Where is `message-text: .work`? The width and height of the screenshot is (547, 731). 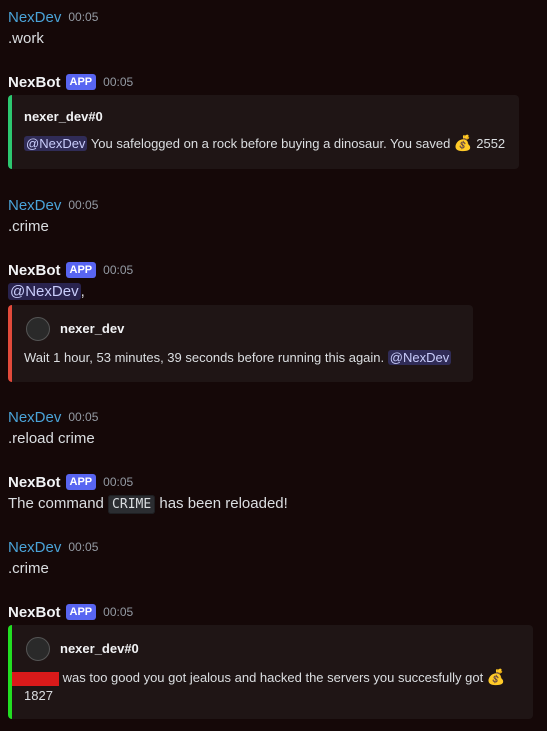
message-text: .work is located at coordinates (26, 38).